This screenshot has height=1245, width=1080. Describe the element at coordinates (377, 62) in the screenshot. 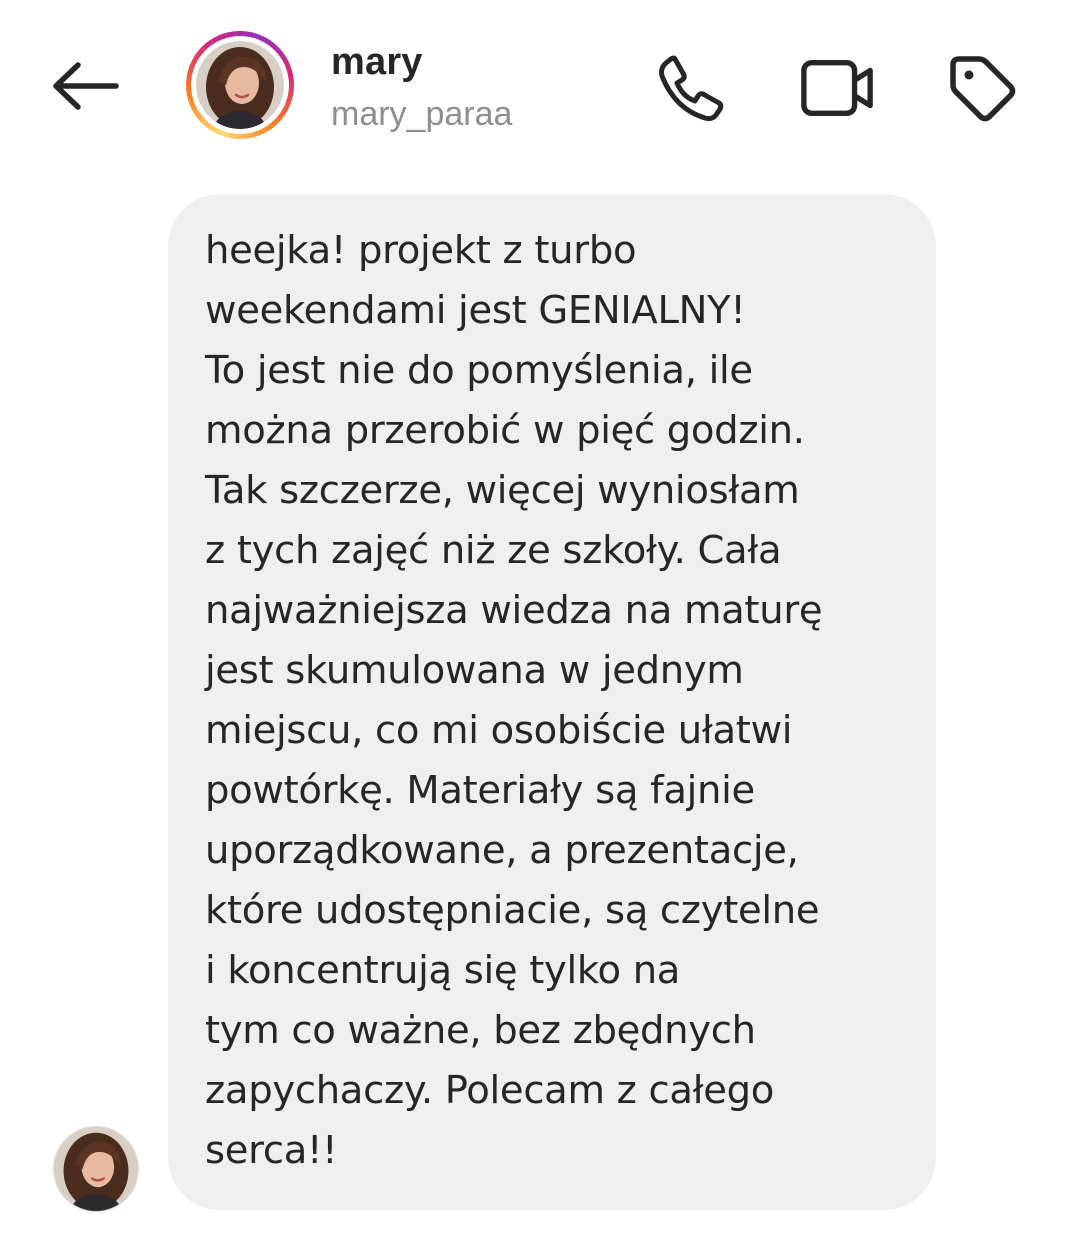

I see `contact-name: mary` at that location.